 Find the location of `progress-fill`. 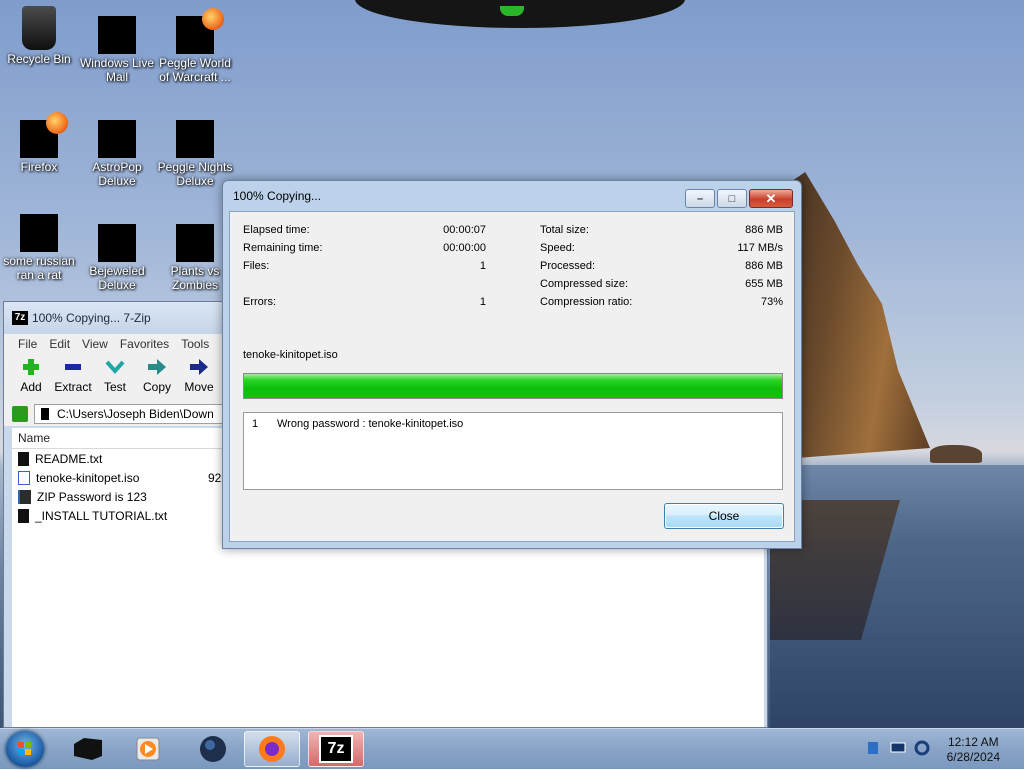

progress-fill is located at coordinates (513, 386).